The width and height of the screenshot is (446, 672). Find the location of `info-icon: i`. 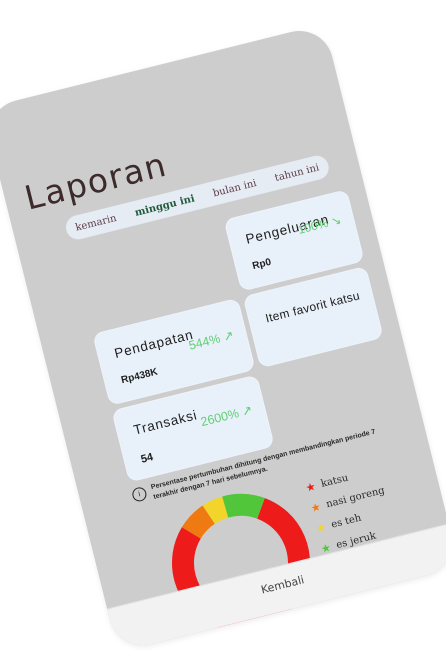

info-icon: i is located at coordinates (139, 494).